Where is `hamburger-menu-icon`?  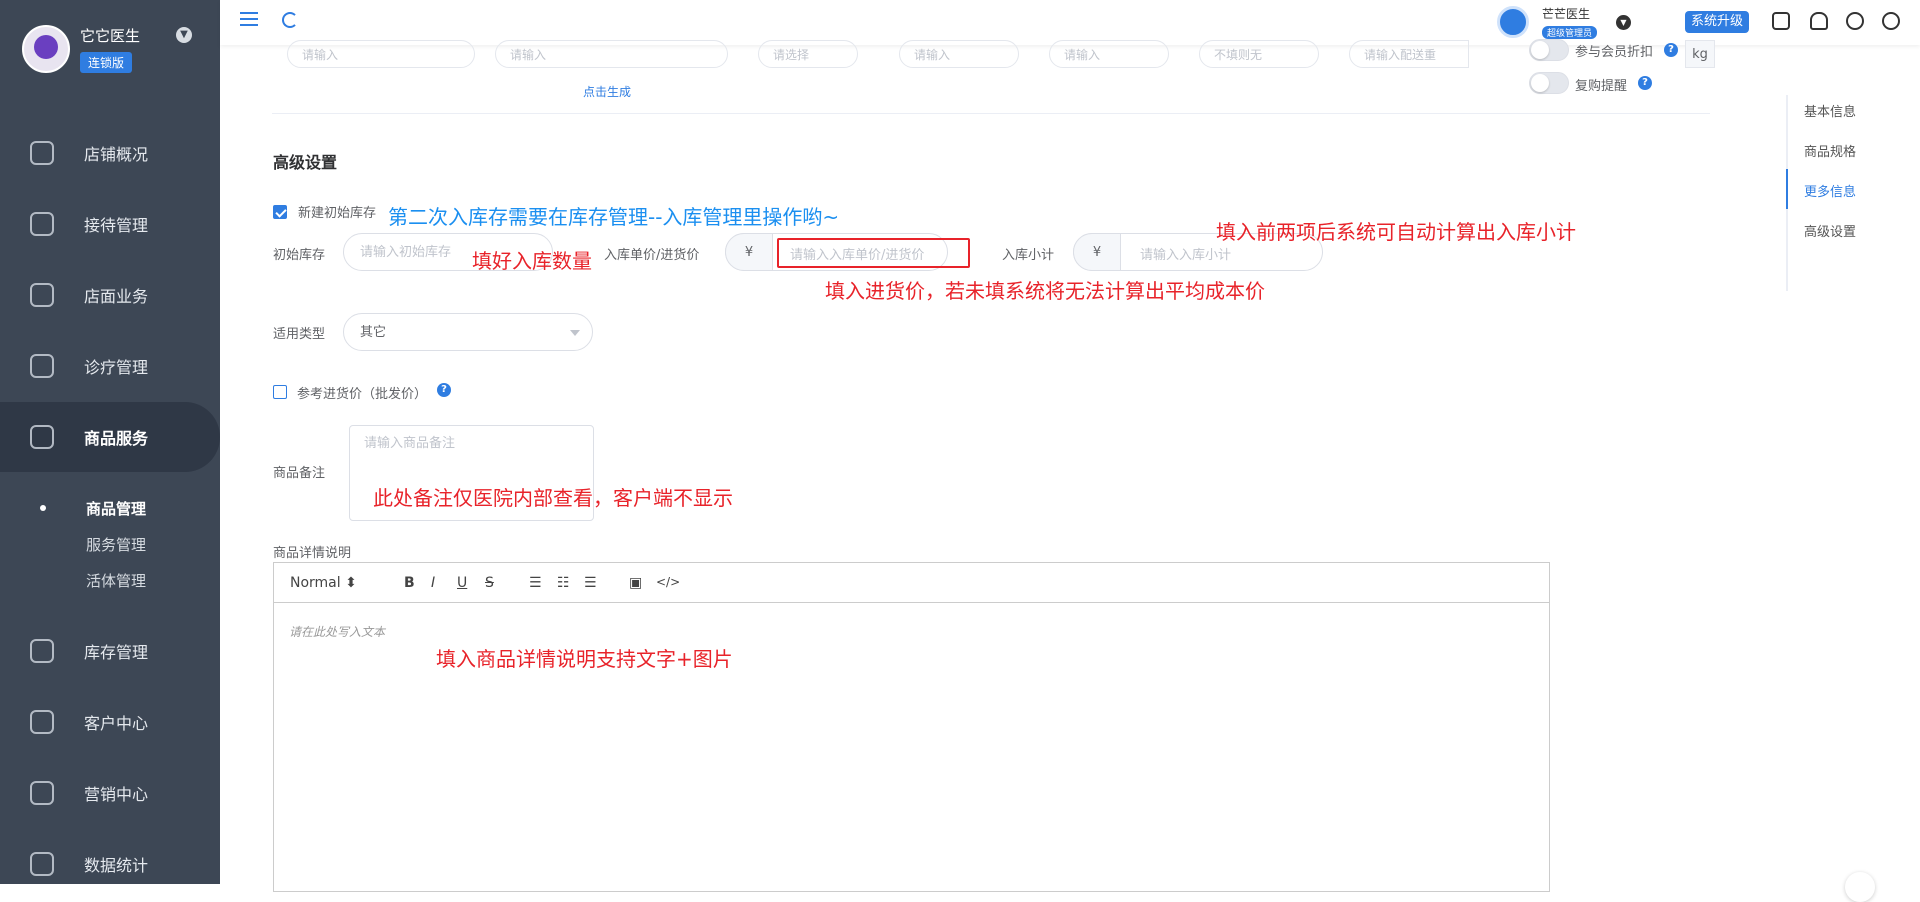 hamburger-menu-icon is located at coordinates (249, 19).